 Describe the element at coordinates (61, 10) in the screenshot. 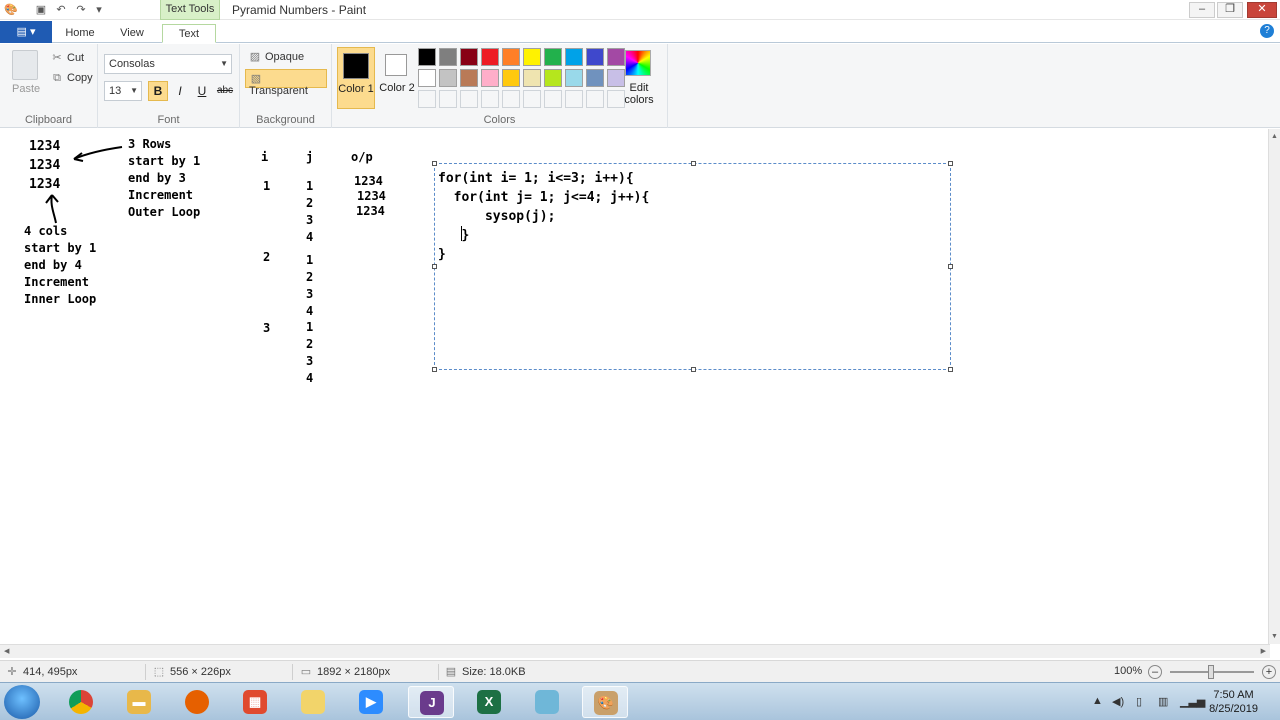

I see `undo-icon: ↶` at that location.